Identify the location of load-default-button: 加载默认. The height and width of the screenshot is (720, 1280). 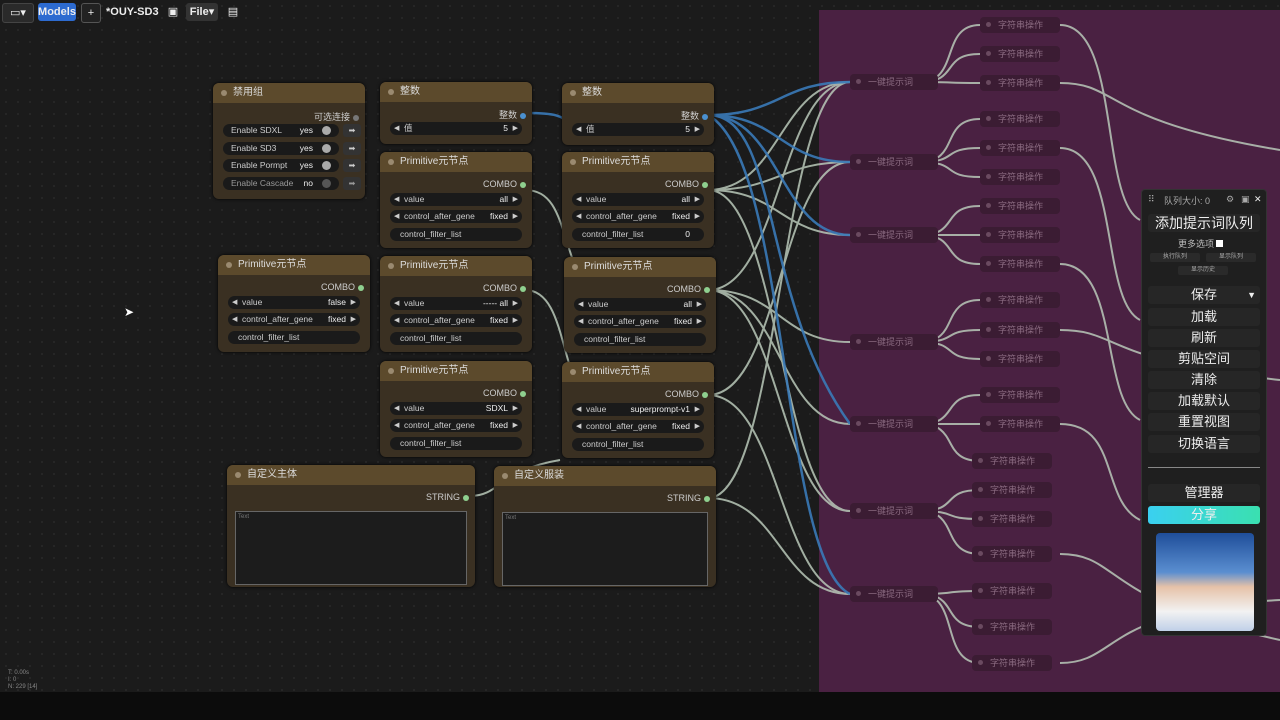
(1204, 401).